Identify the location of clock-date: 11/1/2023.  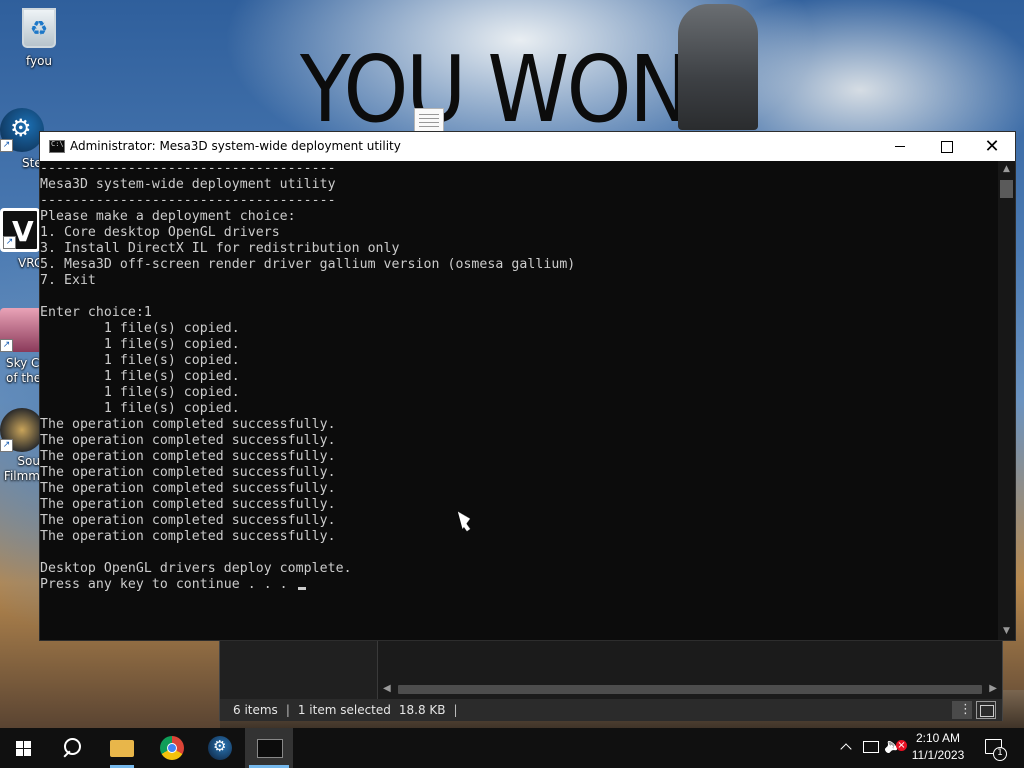
(938, 755).